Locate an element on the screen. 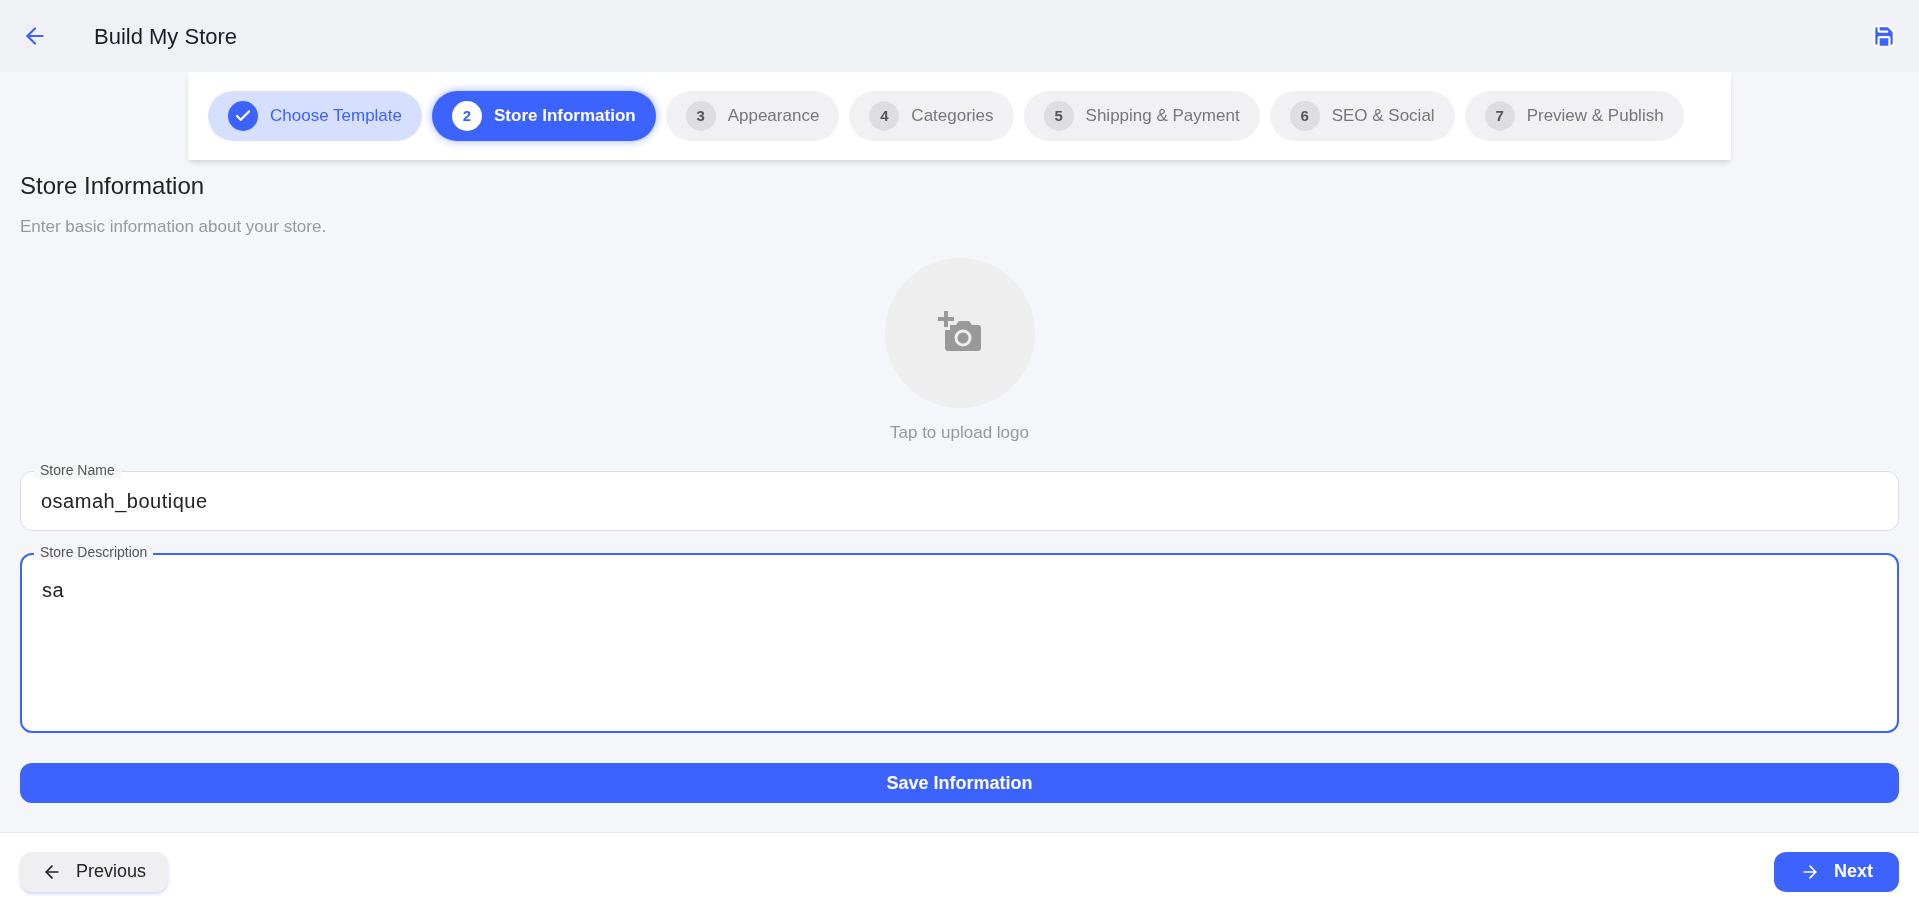 The width and height of the screenshot is (1919, 910). section-title: Store Information is located at coordinates (113, 186).